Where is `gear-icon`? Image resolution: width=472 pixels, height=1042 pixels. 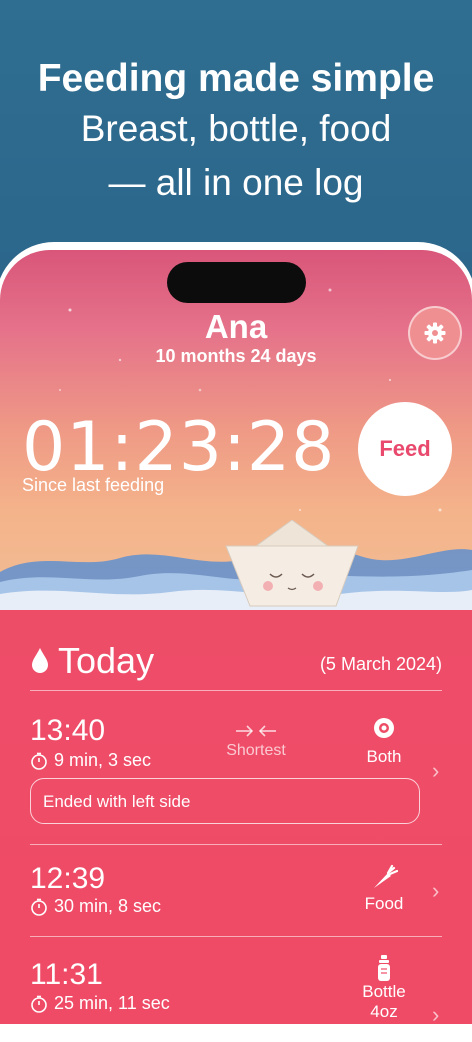 gear-icon is located at coordinates (435, 333).